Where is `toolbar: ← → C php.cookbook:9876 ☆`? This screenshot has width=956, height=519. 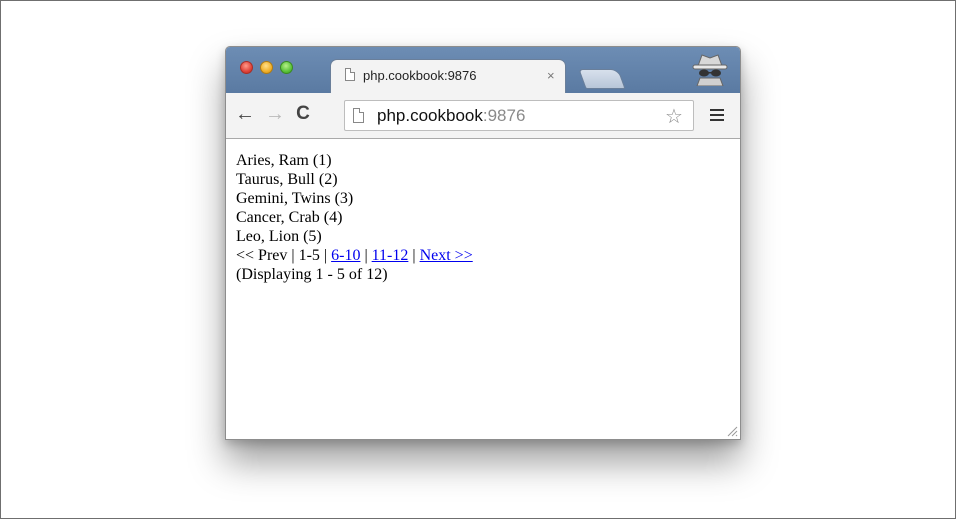 toolbar: ← → C php.cookbook:9876 ☆ is located at coordinates (483, 116).